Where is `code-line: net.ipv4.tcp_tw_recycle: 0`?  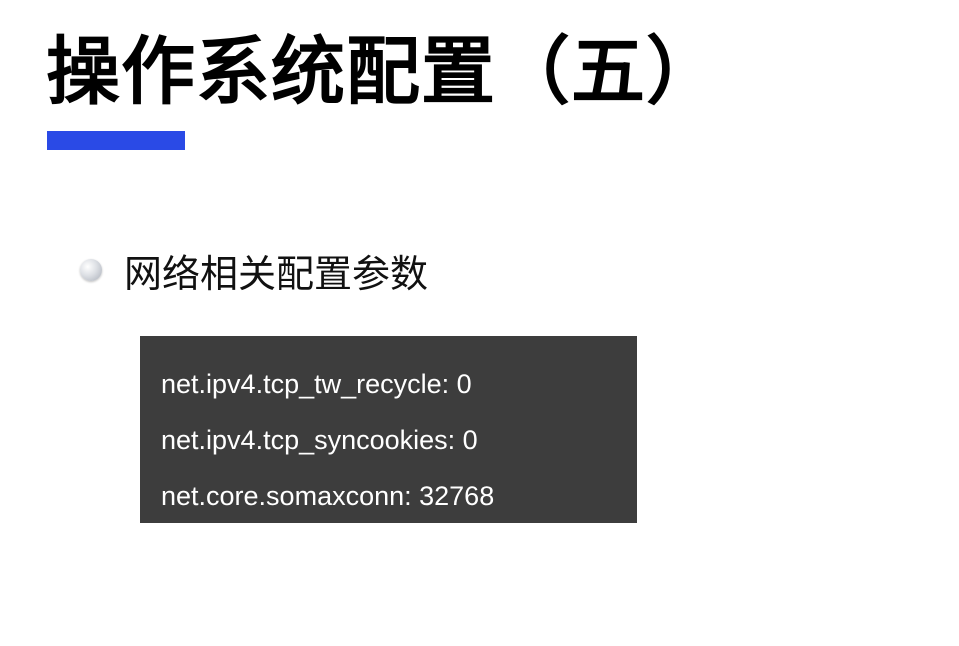 code-line: net.ipv4.tcp_tw_recycle: 0 is located at coordinates (316, 384).